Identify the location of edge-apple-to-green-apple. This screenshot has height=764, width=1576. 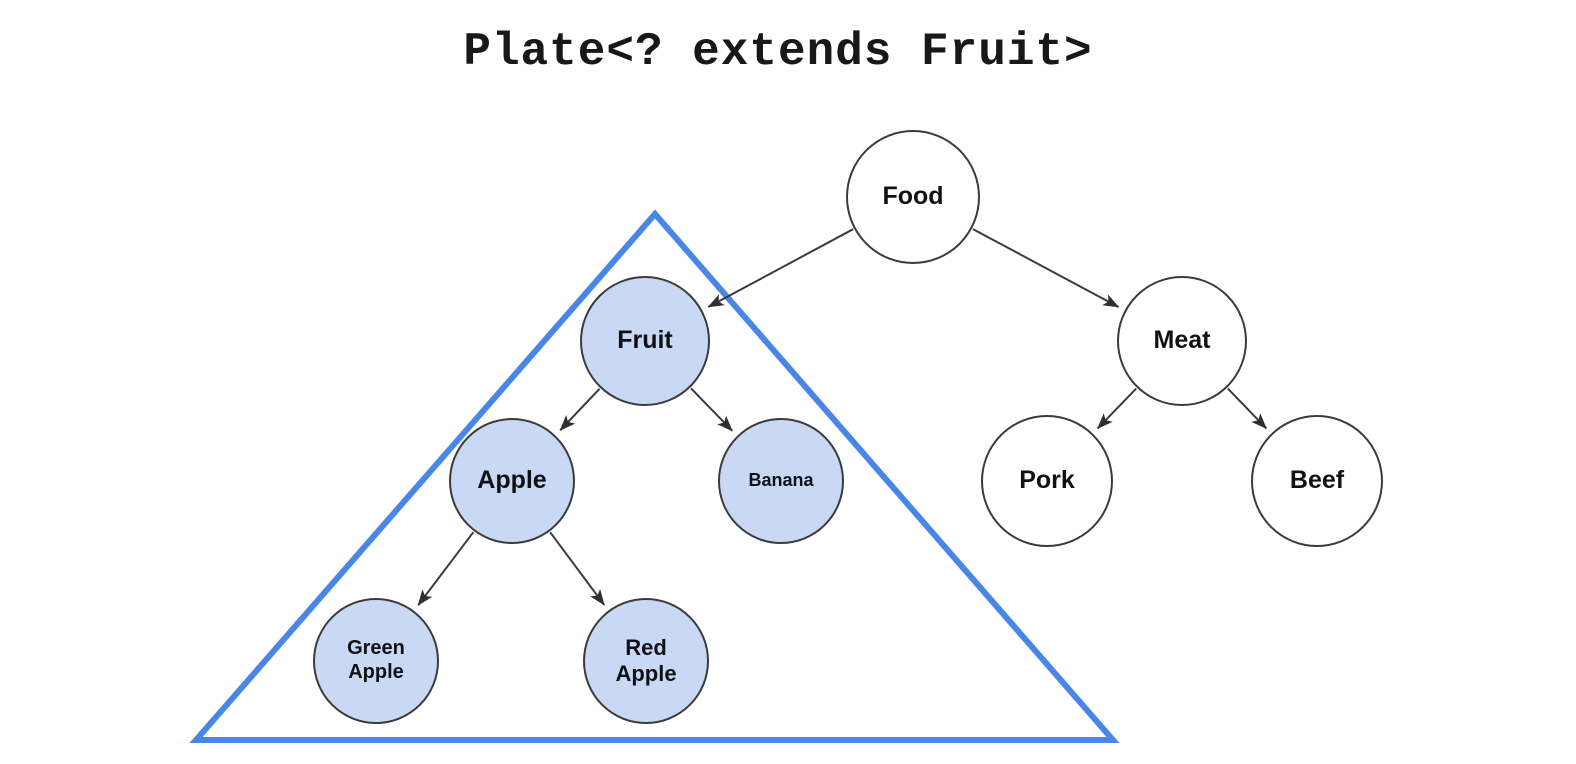
(446, 568).